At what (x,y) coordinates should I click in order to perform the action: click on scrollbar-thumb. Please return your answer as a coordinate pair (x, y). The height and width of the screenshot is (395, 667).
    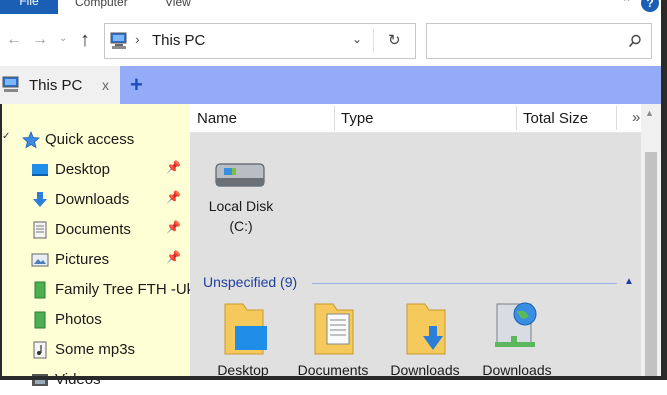
    Looking at the image, I should click on (651, 264).